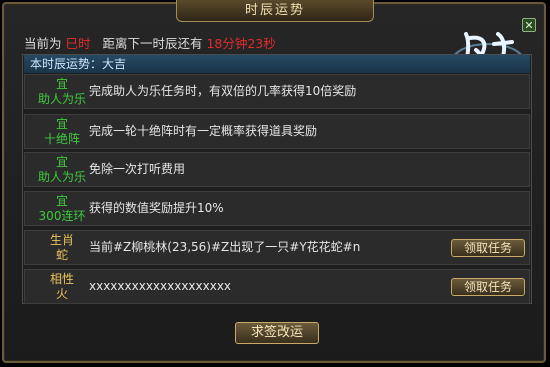 The image size is (550, 367). I want to click on category-line-2: 火, so click(61, 294).